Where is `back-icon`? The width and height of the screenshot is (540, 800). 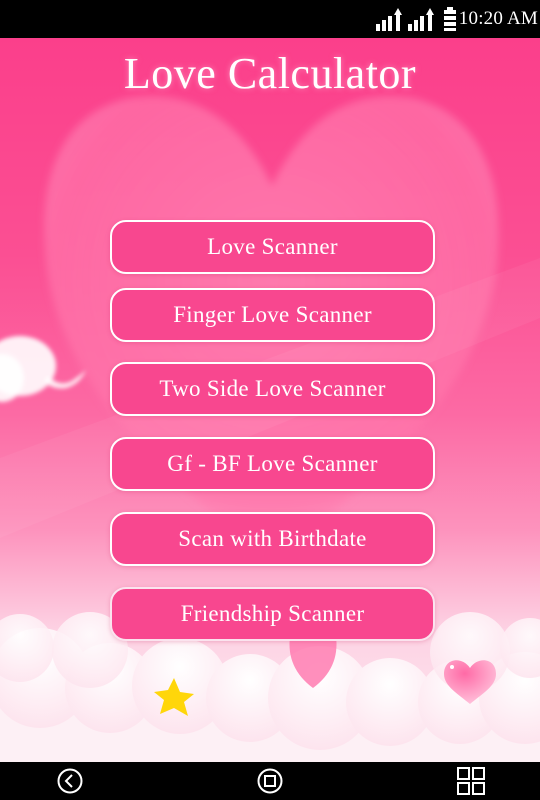 back-icon is located at coordinates (70, 781).